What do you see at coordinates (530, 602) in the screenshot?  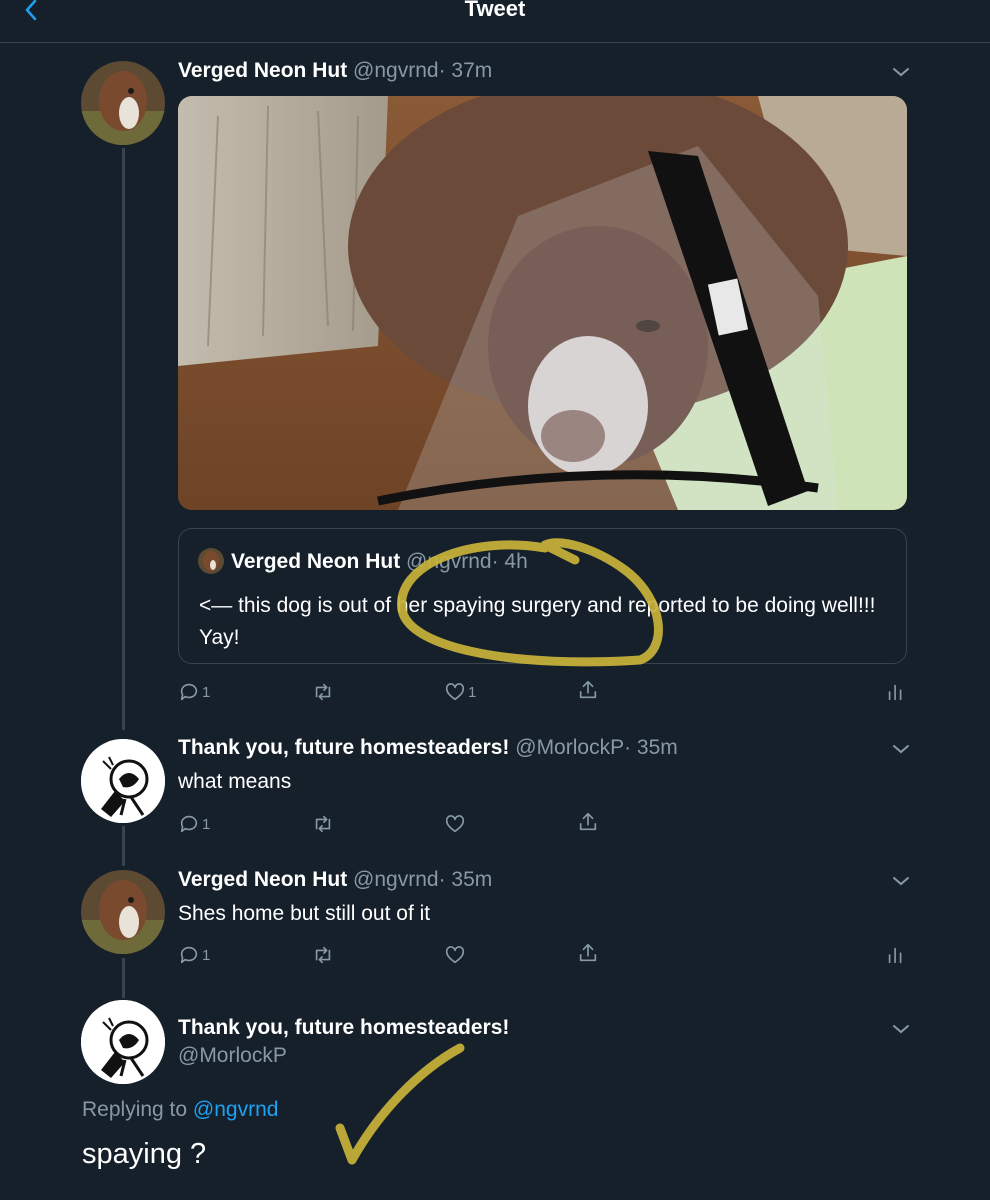 I see `annotation-circle` at bounding box center [530, 602].